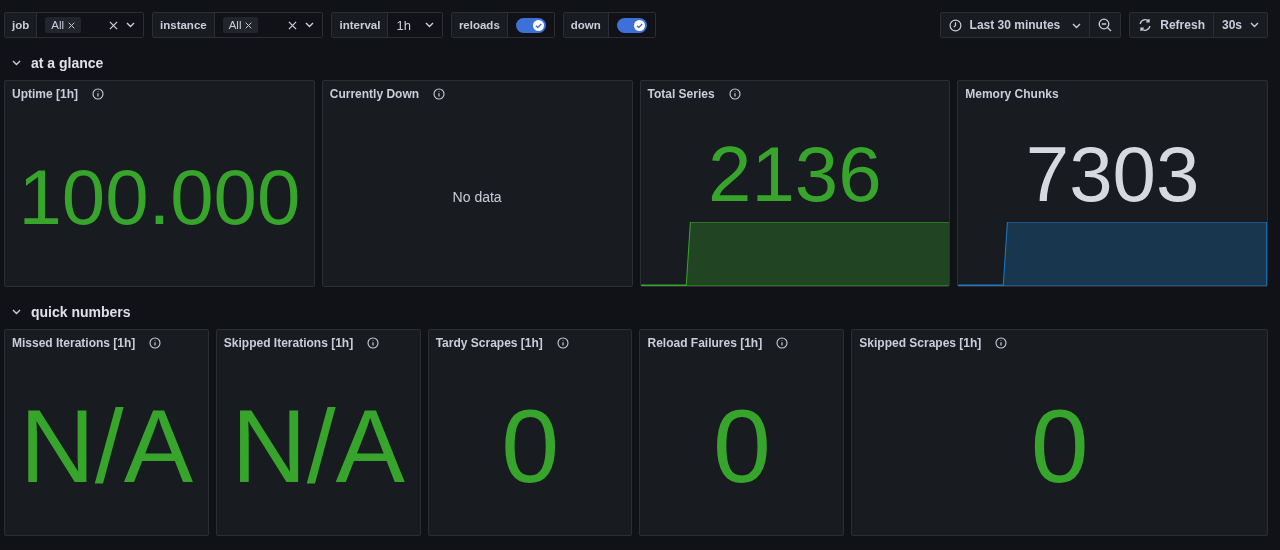 The height and width of the screenshot is (550, 1280). I want to click on no-data-message: No data, so click(477, 196).